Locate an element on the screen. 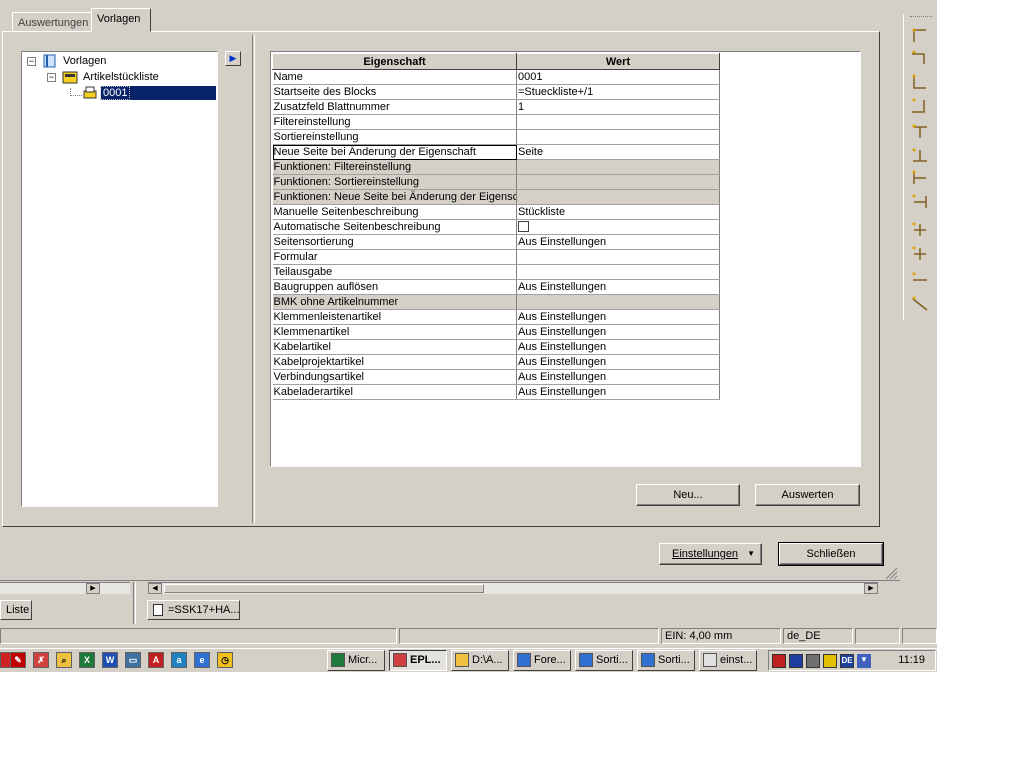  excel-icon: X is located at coordinates (87, 660).